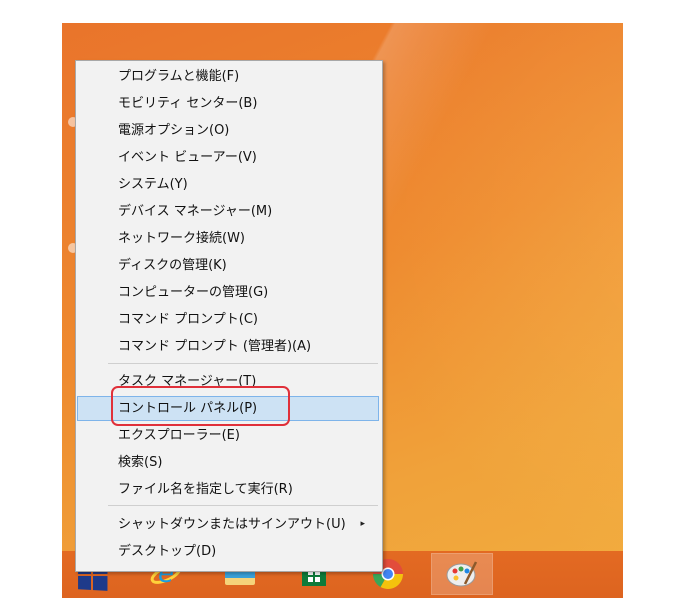 The height and width of the screenshot is (605, 697). What do you see at coordinates (188, 319) in the screenshot?
I see `menu-item-label: コマンド プロンプト(C)` at bounding box center [188, 319].